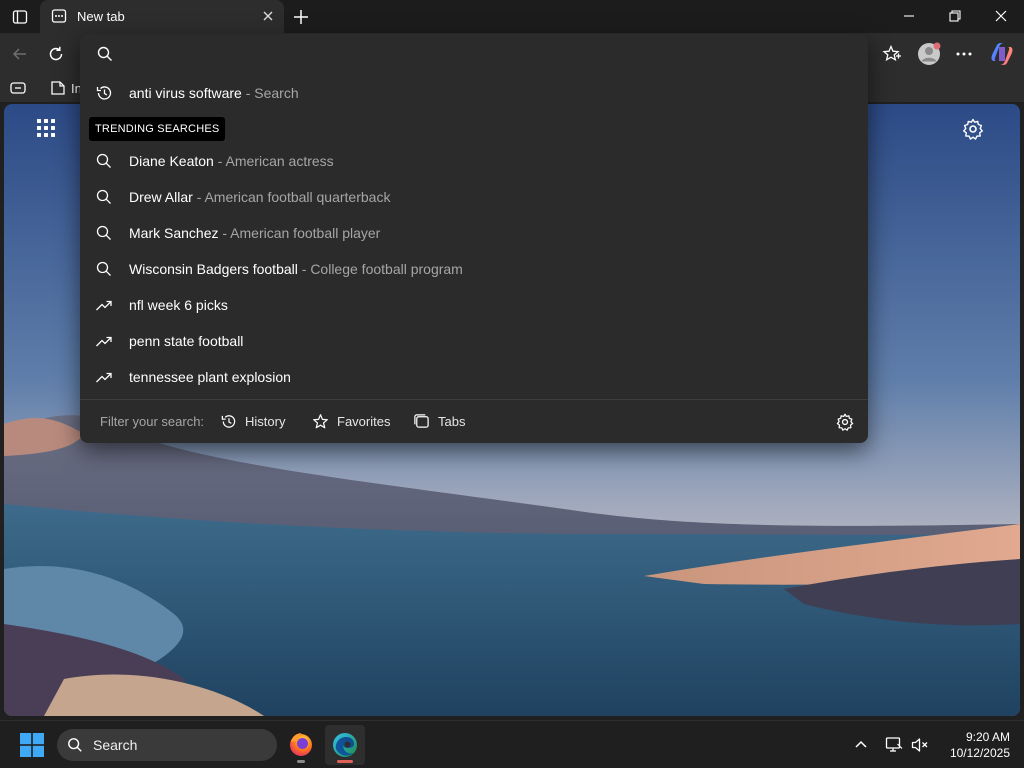  Describe the element at coordinates (301, 233) in the screenshot. I see `suggestion-sub-text: - American football player` at that location.